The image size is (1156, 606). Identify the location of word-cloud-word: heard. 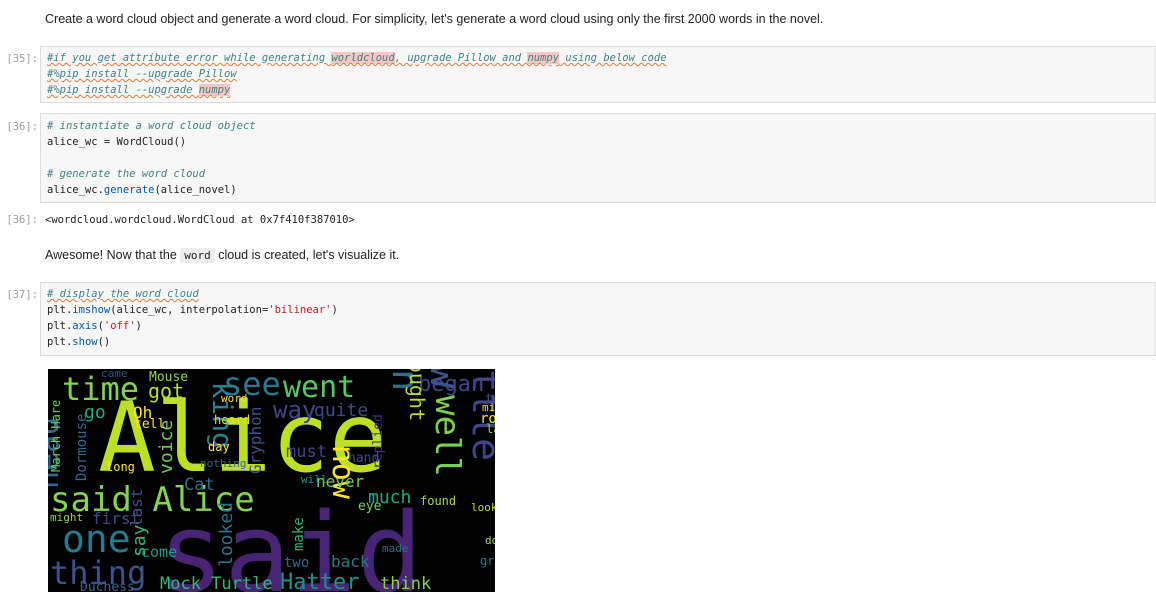
(232, 420).